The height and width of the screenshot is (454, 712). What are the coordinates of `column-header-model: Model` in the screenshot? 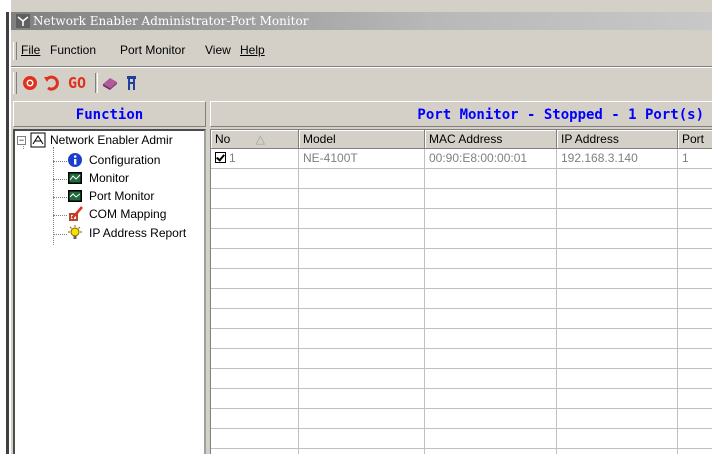 It's located at (362, 139).